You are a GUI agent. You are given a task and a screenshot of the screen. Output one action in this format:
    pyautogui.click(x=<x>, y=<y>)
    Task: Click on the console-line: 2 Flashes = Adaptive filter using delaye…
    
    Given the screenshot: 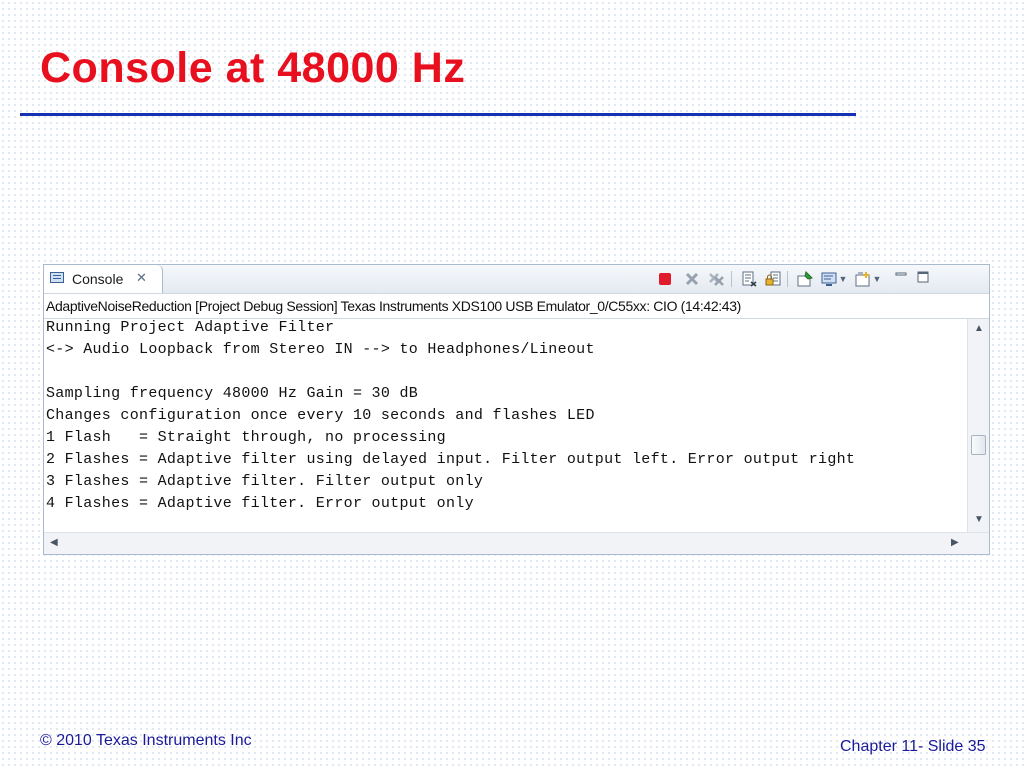 What is the action you would take?
    pyautogui.click(x=451, y=459)
    